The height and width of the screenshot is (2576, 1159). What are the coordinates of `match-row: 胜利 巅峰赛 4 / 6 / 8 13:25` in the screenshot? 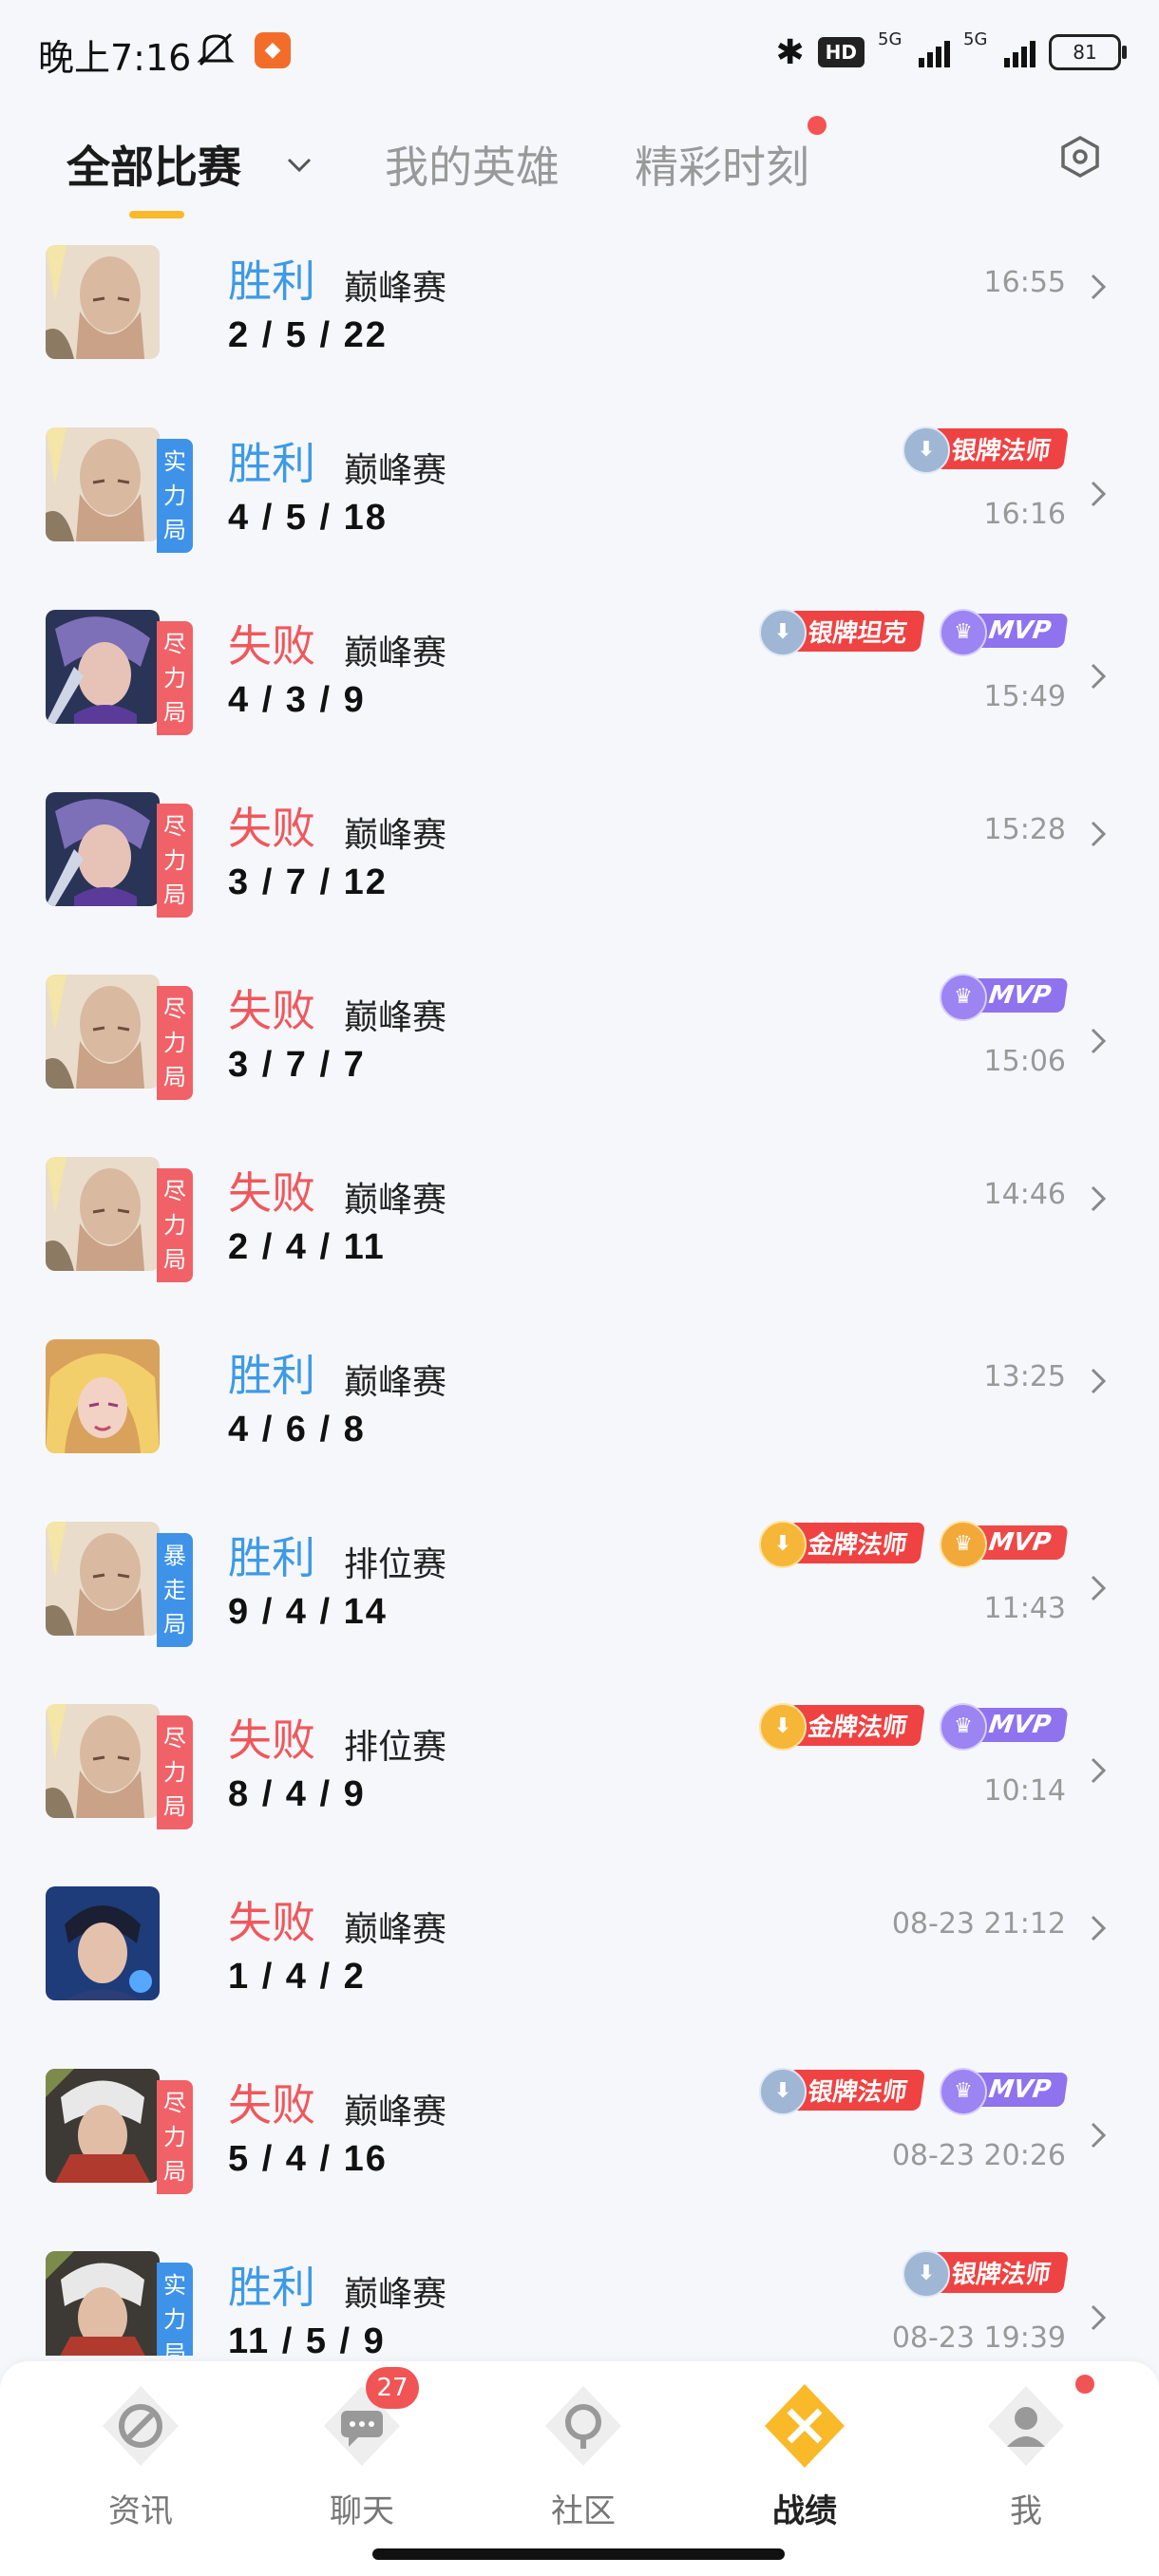 It's located at (579, 1413).